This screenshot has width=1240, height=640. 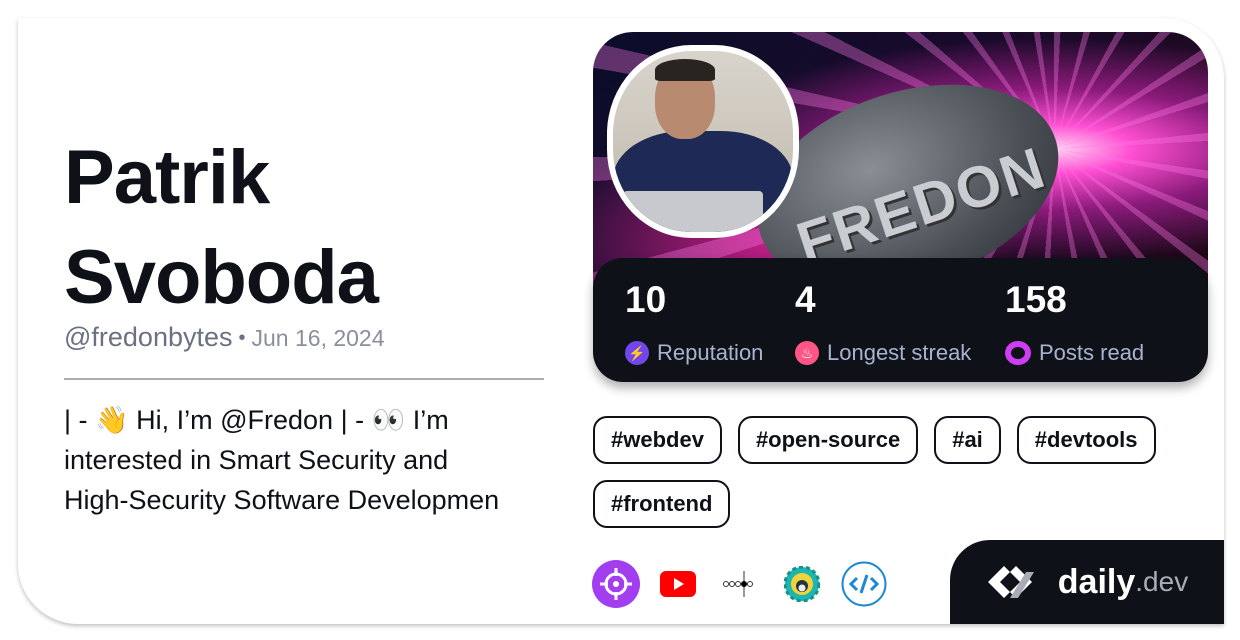 I want to click on stat-posts-read: 158 Posts read, so click(x=1075, y=322).